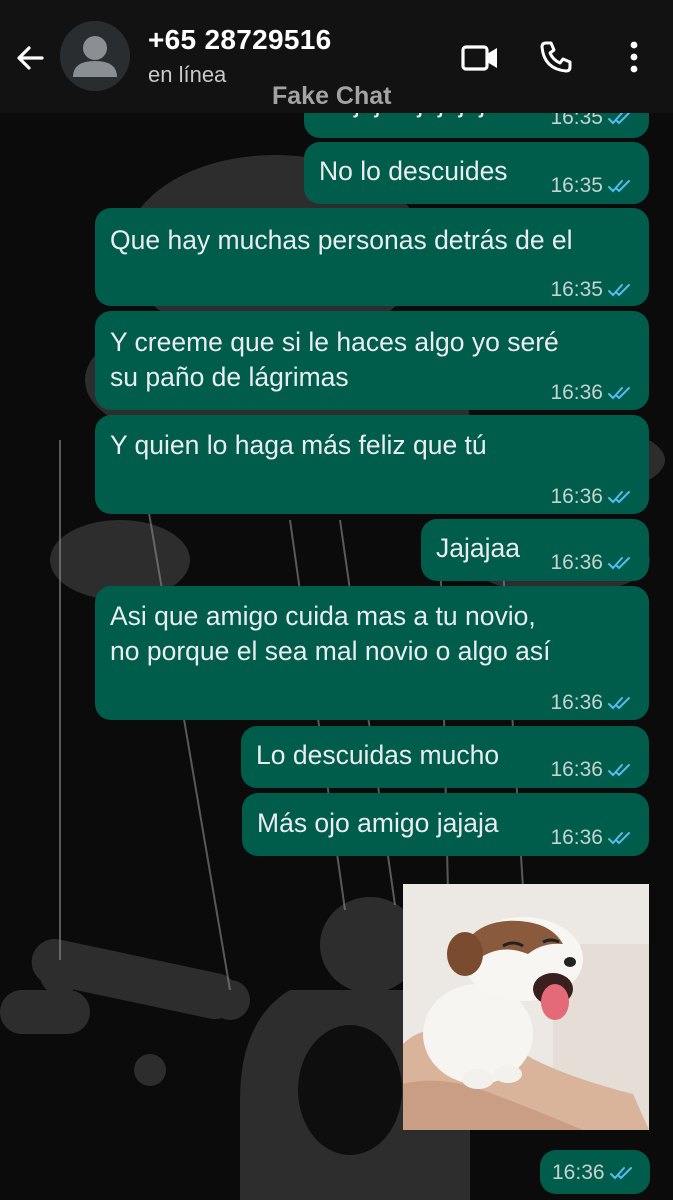  I want to click on back-button, so click(30, 58).